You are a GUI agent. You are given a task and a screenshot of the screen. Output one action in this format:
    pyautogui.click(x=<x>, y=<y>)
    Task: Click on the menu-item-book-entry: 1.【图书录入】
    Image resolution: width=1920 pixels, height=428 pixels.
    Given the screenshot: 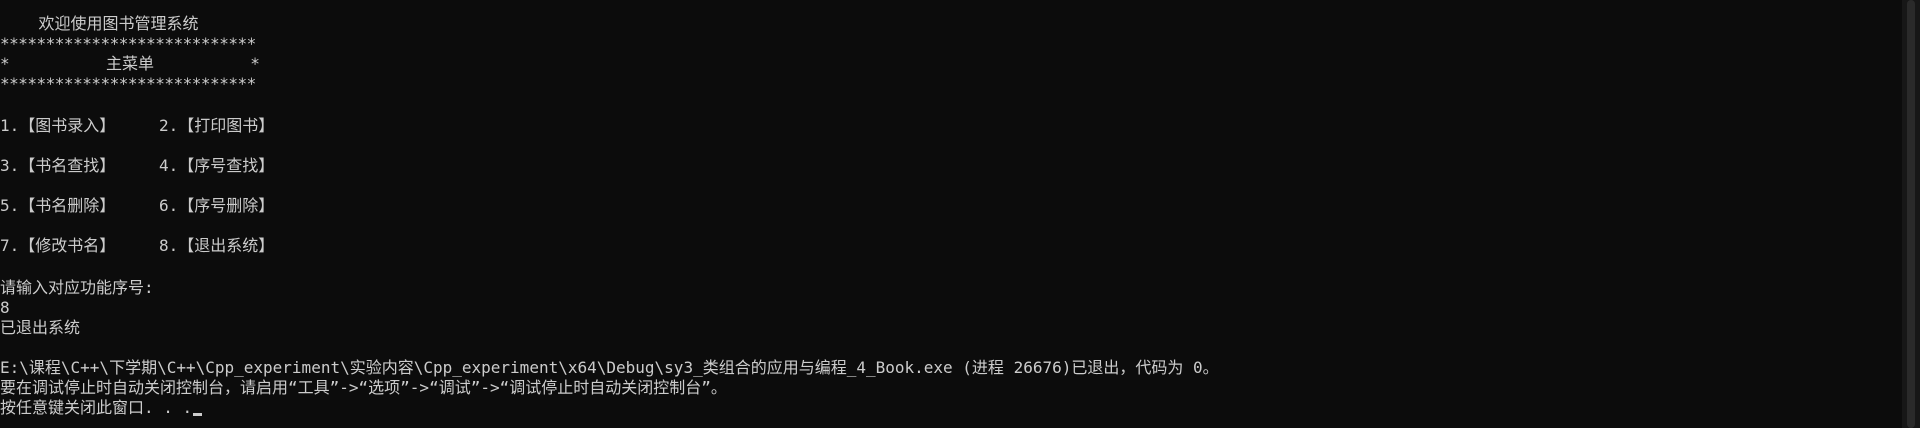 What is the action you would take?
    pyautogui.click(x=58, y=125)
    